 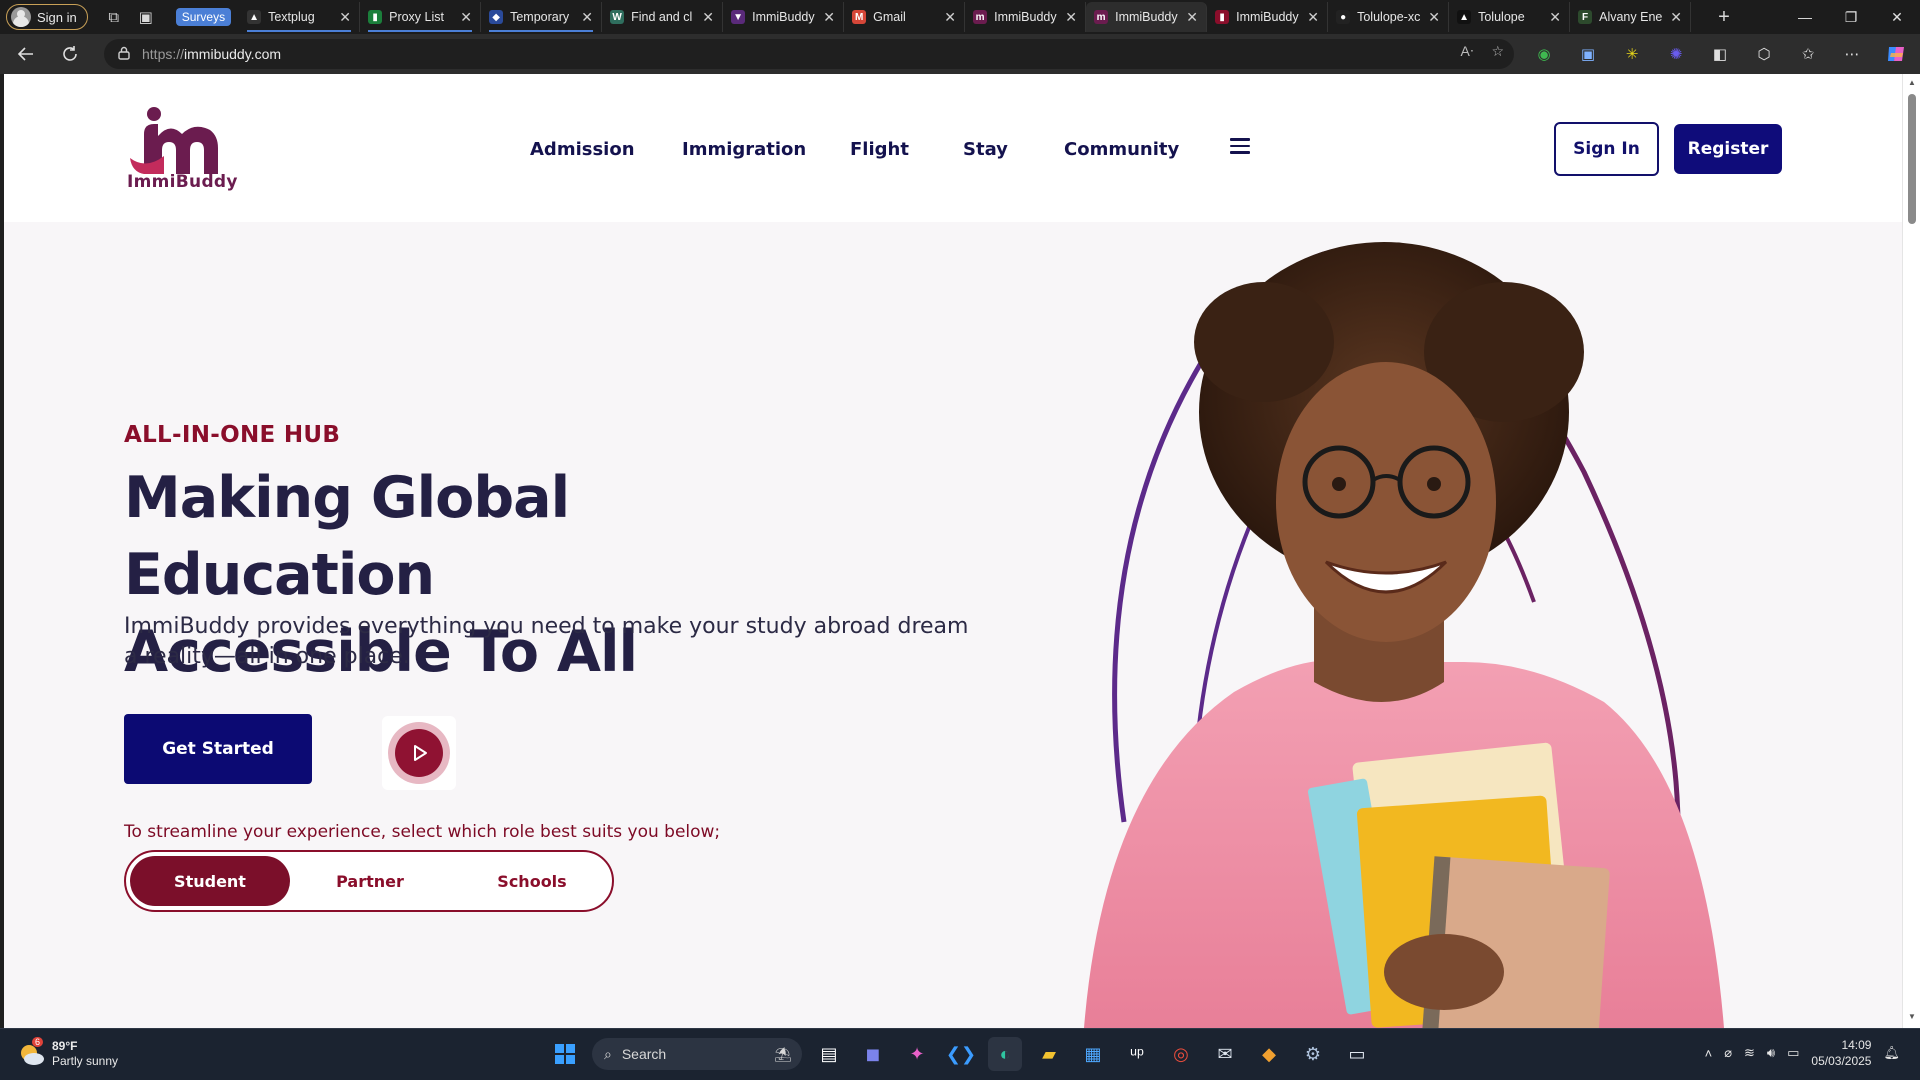 What do you see at coordinates (68, 1053) in the screenshot?
I see `weather-widget: 6 89°F Partly sunny` at bounding box center [68, 1053].